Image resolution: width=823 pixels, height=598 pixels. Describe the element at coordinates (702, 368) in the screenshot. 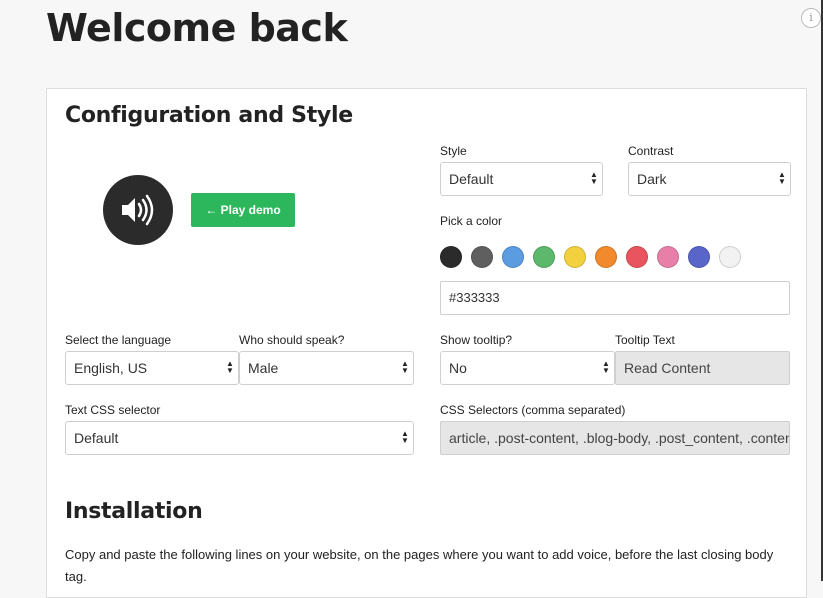

I see `tooltip-text-input: Read Content` at that location.